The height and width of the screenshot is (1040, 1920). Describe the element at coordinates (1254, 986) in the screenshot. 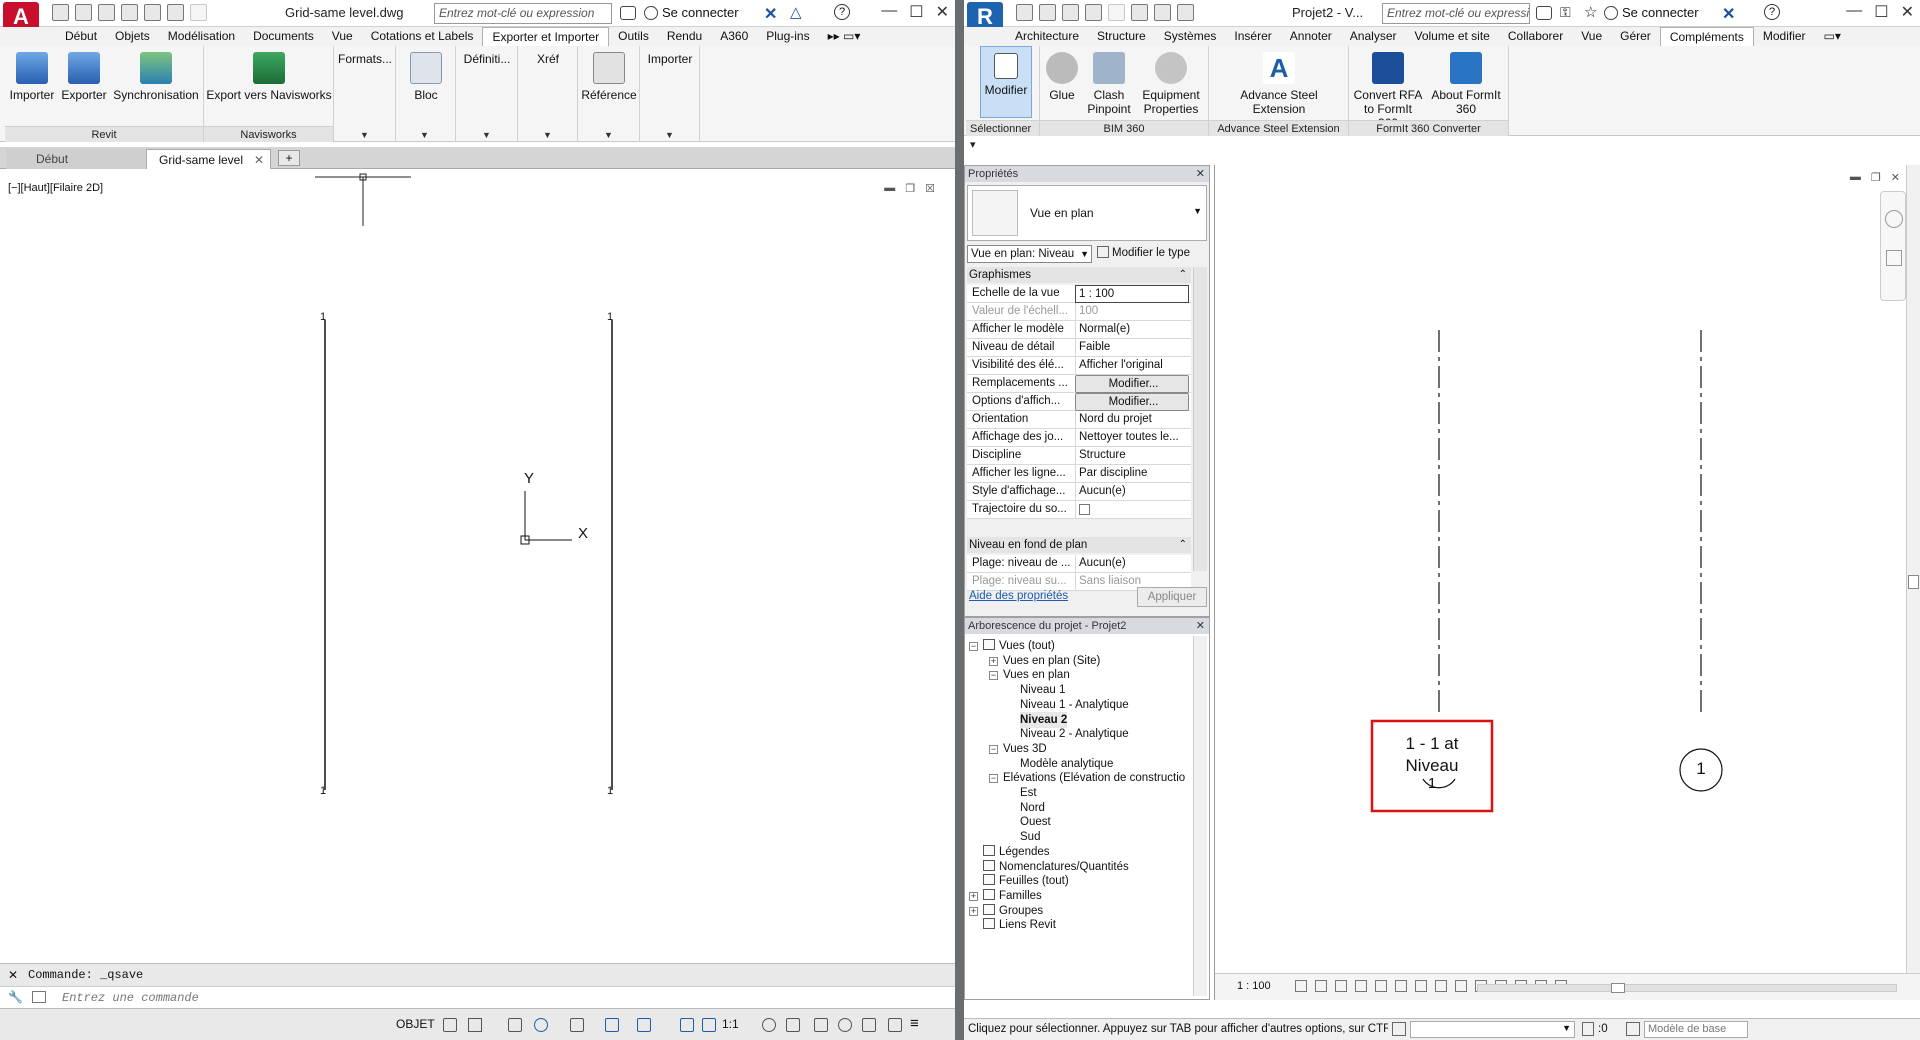

I see `view-scale: 1 : 100` at that location.